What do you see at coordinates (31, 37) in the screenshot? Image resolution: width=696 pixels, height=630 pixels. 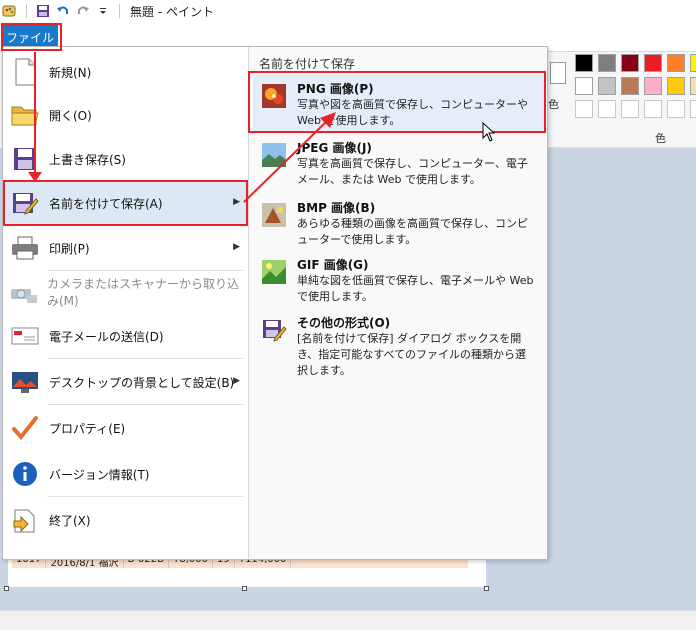 I see `annotation-file-tab-box` at bounding box center [31, 37].